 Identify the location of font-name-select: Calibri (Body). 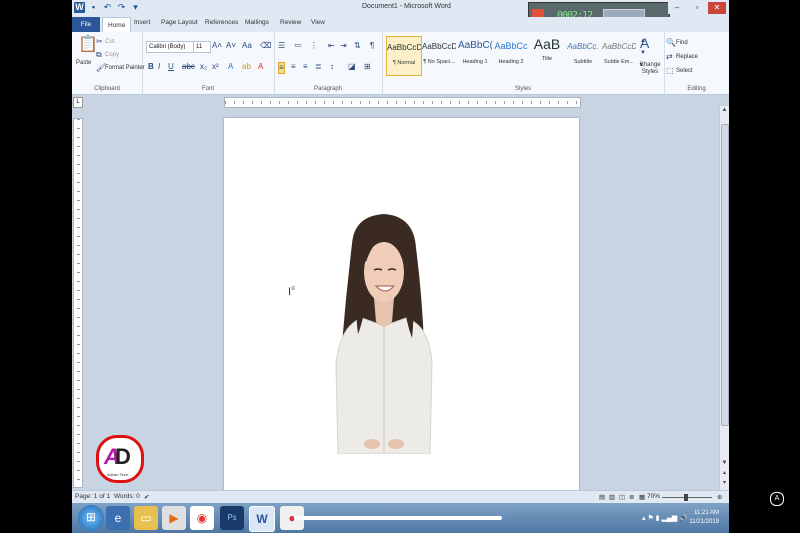
(170, 47).